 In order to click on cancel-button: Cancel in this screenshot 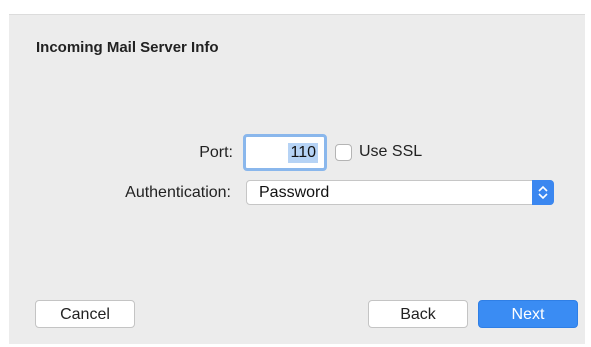, I will do `click(85, 314)`.